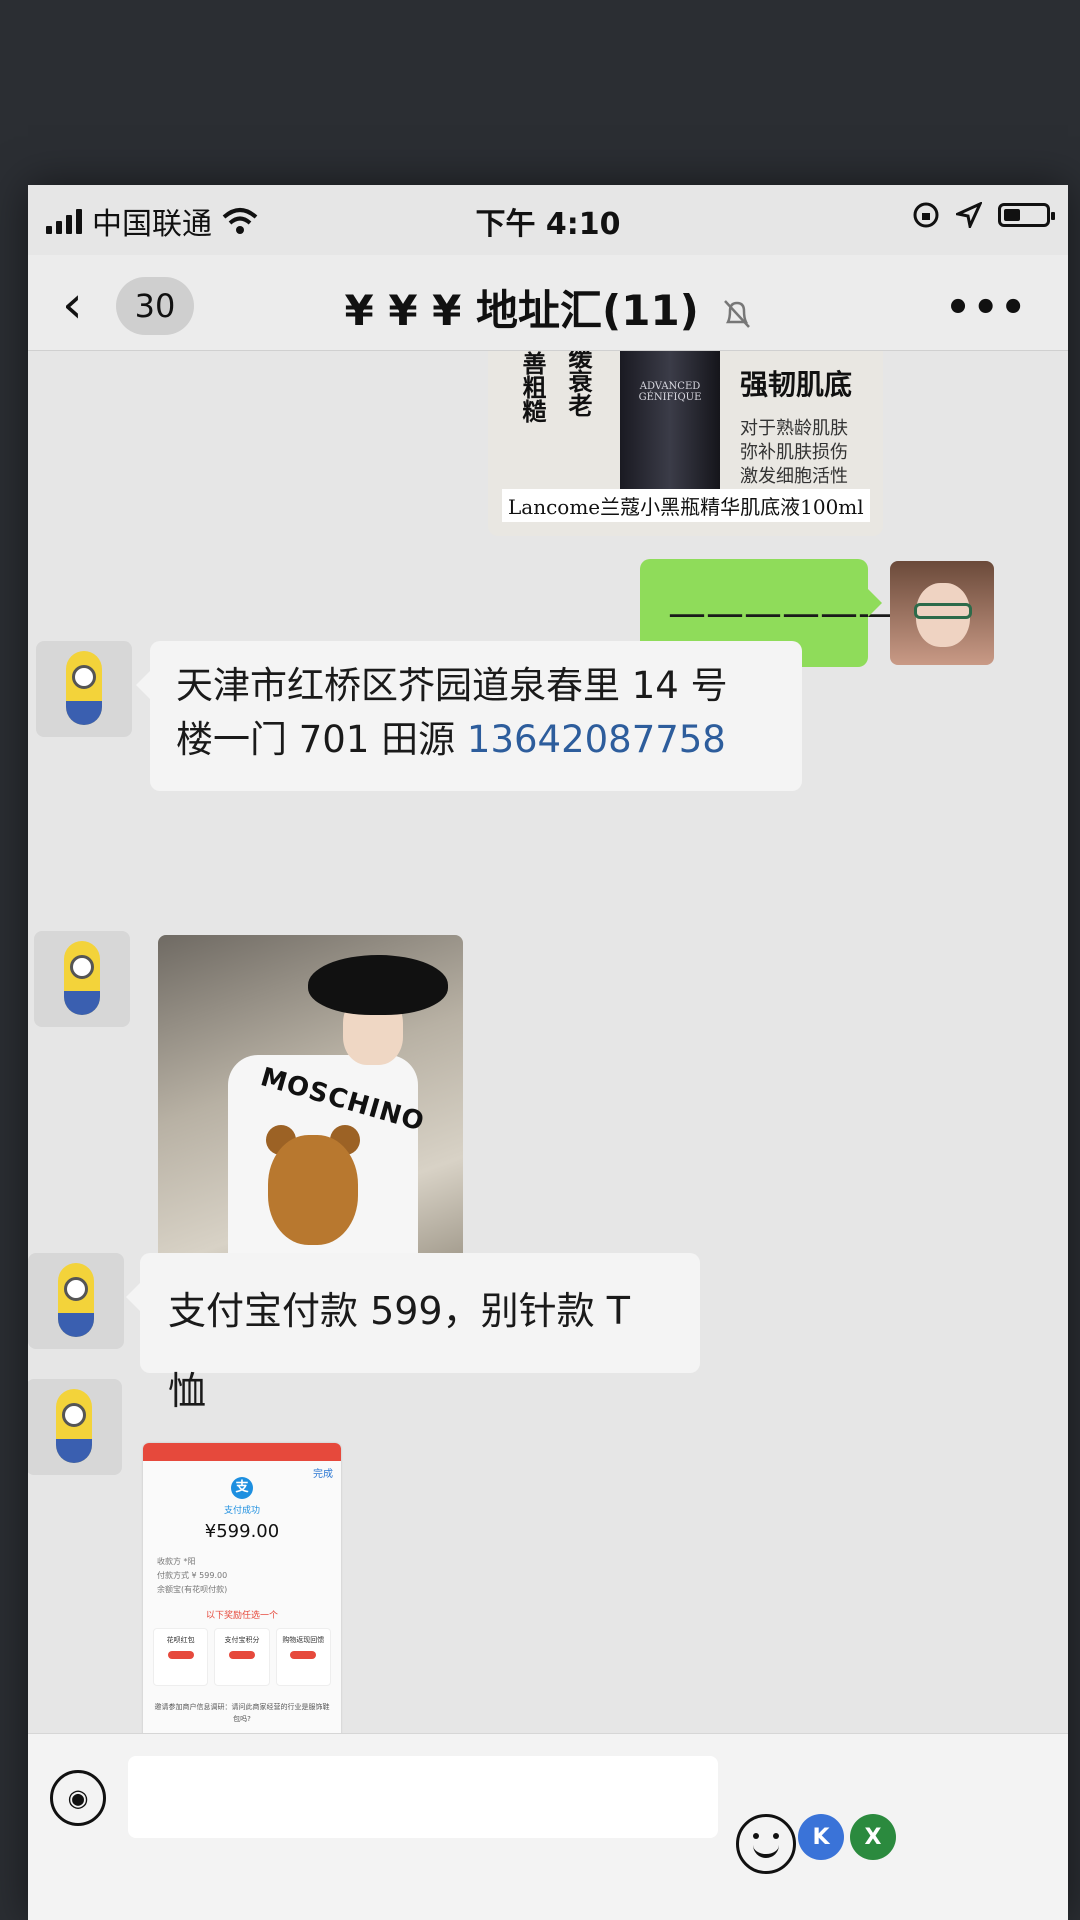 This screenshot has width=1080, height=1920. Describe the element at coordinates (873, 1837) in the screenshot. I see `floating-app-icon-x: X` at that location.